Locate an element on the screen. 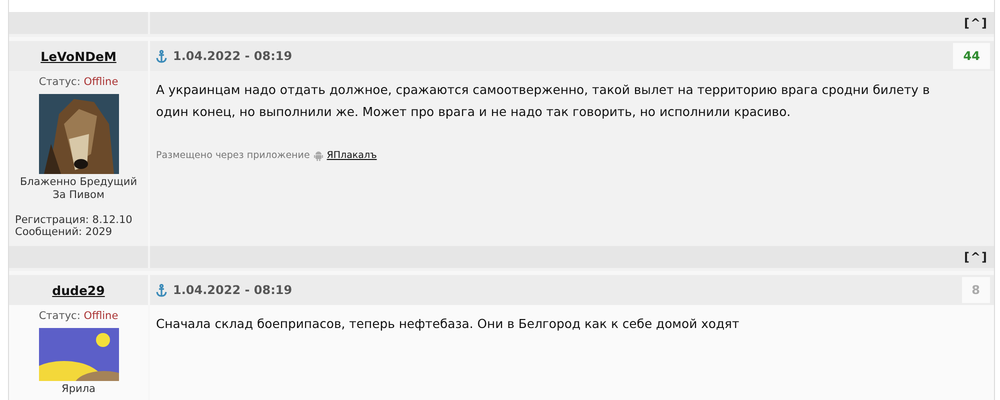 This screenshot has width=1000, height=400. user-title: Ярила is located at coordinates (79, 389).